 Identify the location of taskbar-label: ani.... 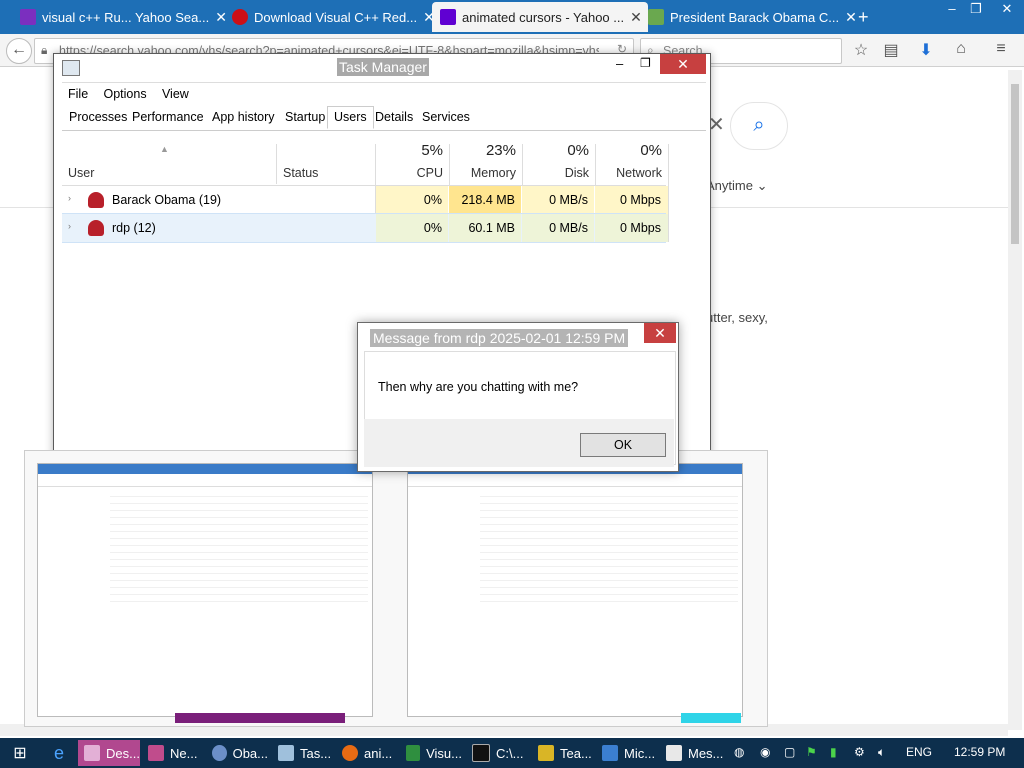
(378, 753).